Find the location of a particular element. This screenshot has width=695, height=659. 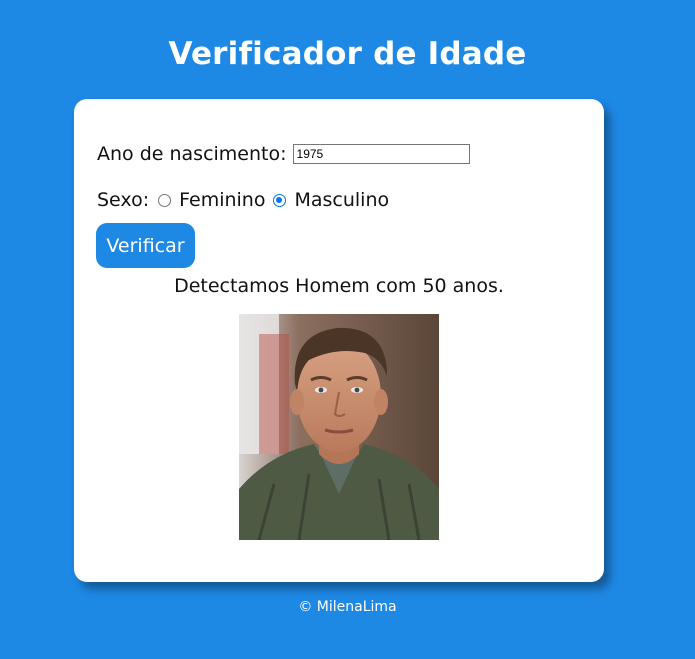

birth-year-row: Ano de nascimento: is located at coordinates (283, 154).